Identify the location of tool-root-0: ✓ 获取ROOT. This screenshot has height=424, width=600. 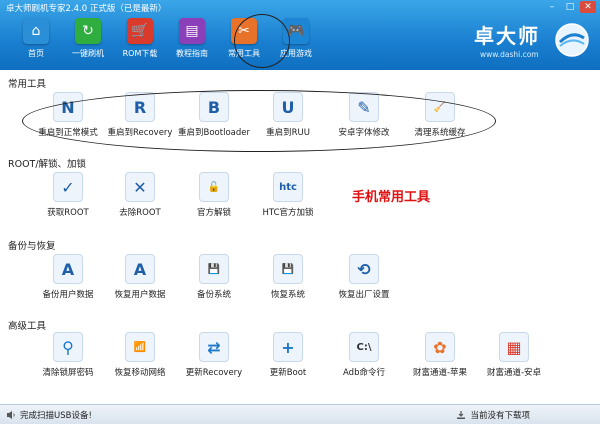
(68, 198).